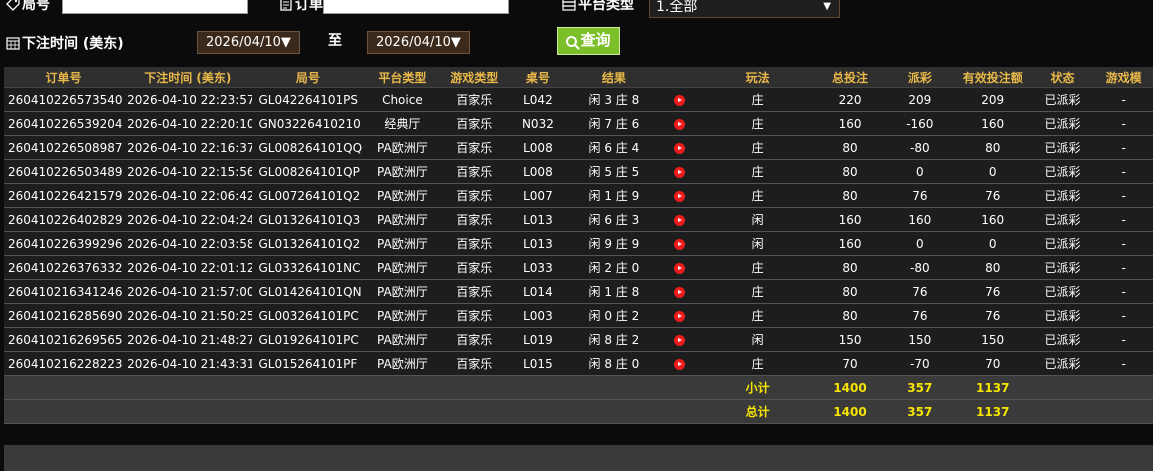 The image size is (1153, 471). I want to click on col-play: 玩法, so click(758, 77).